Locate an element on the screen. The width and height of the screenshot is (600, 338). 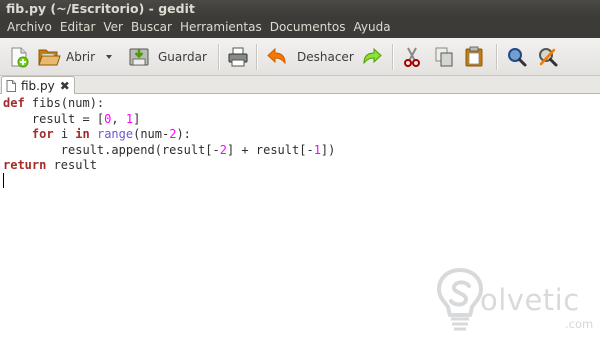
code-line: for i in range(num-2): is located at coordinates (169, 135).